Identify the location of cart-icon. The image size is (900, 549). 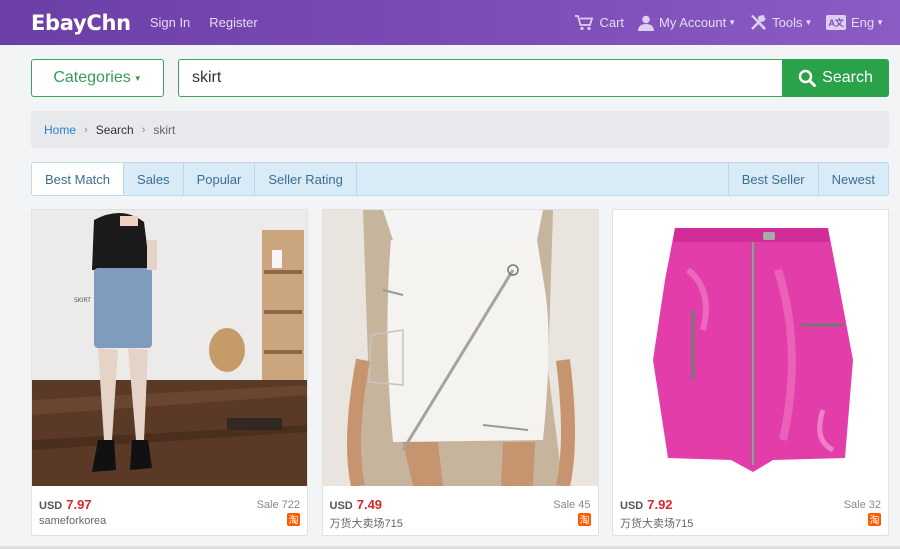
(584, 22).